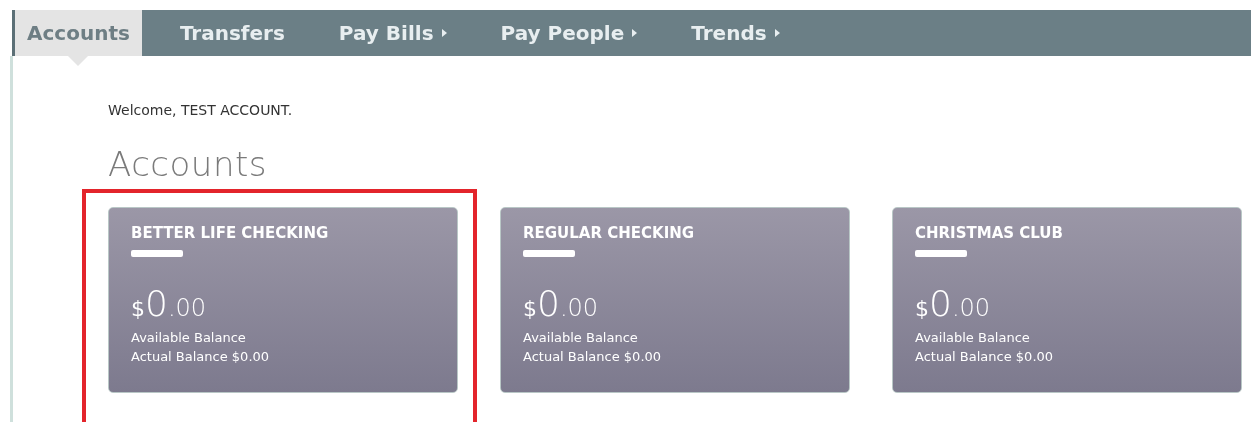 Image resolution: width=1251 pixels, height=422 pixels. What do you see at coordinates (675, 300) in the screenshot?
I see `account-card: REGULAR CHECKING $0.00 Available Balance Actual Balance $0.00` at bounding box center [675, 300].